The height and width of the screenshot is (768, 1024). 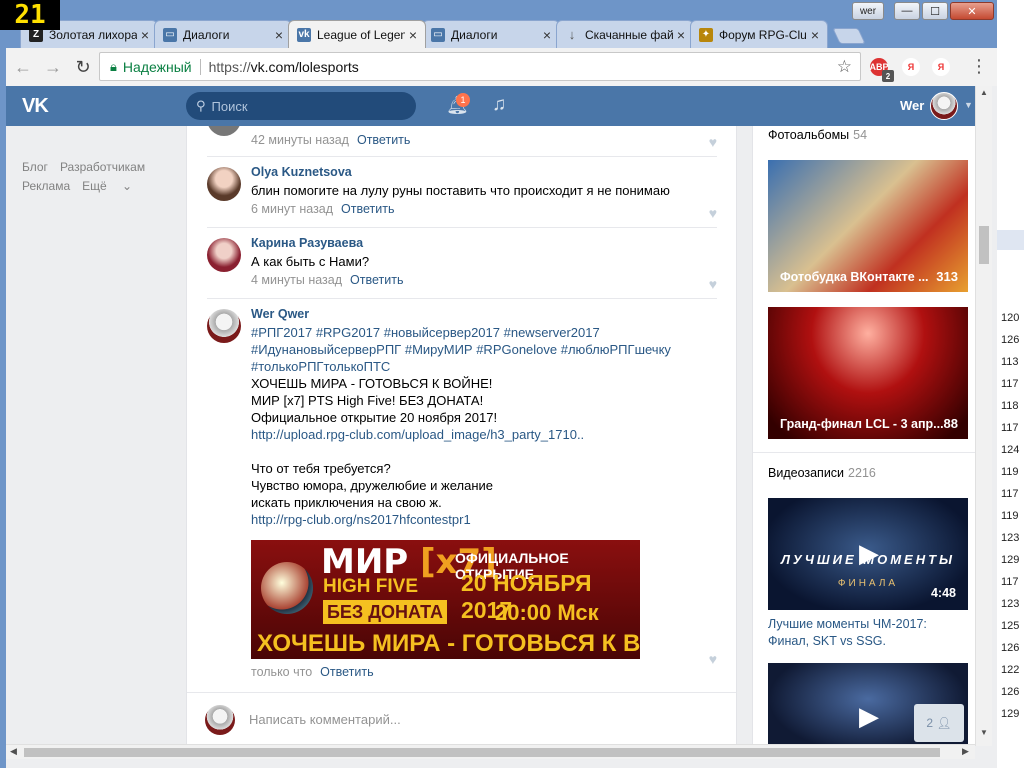 I want to click on comment-meta: 6 минут назад Ответить, so click(x=484, y=209).